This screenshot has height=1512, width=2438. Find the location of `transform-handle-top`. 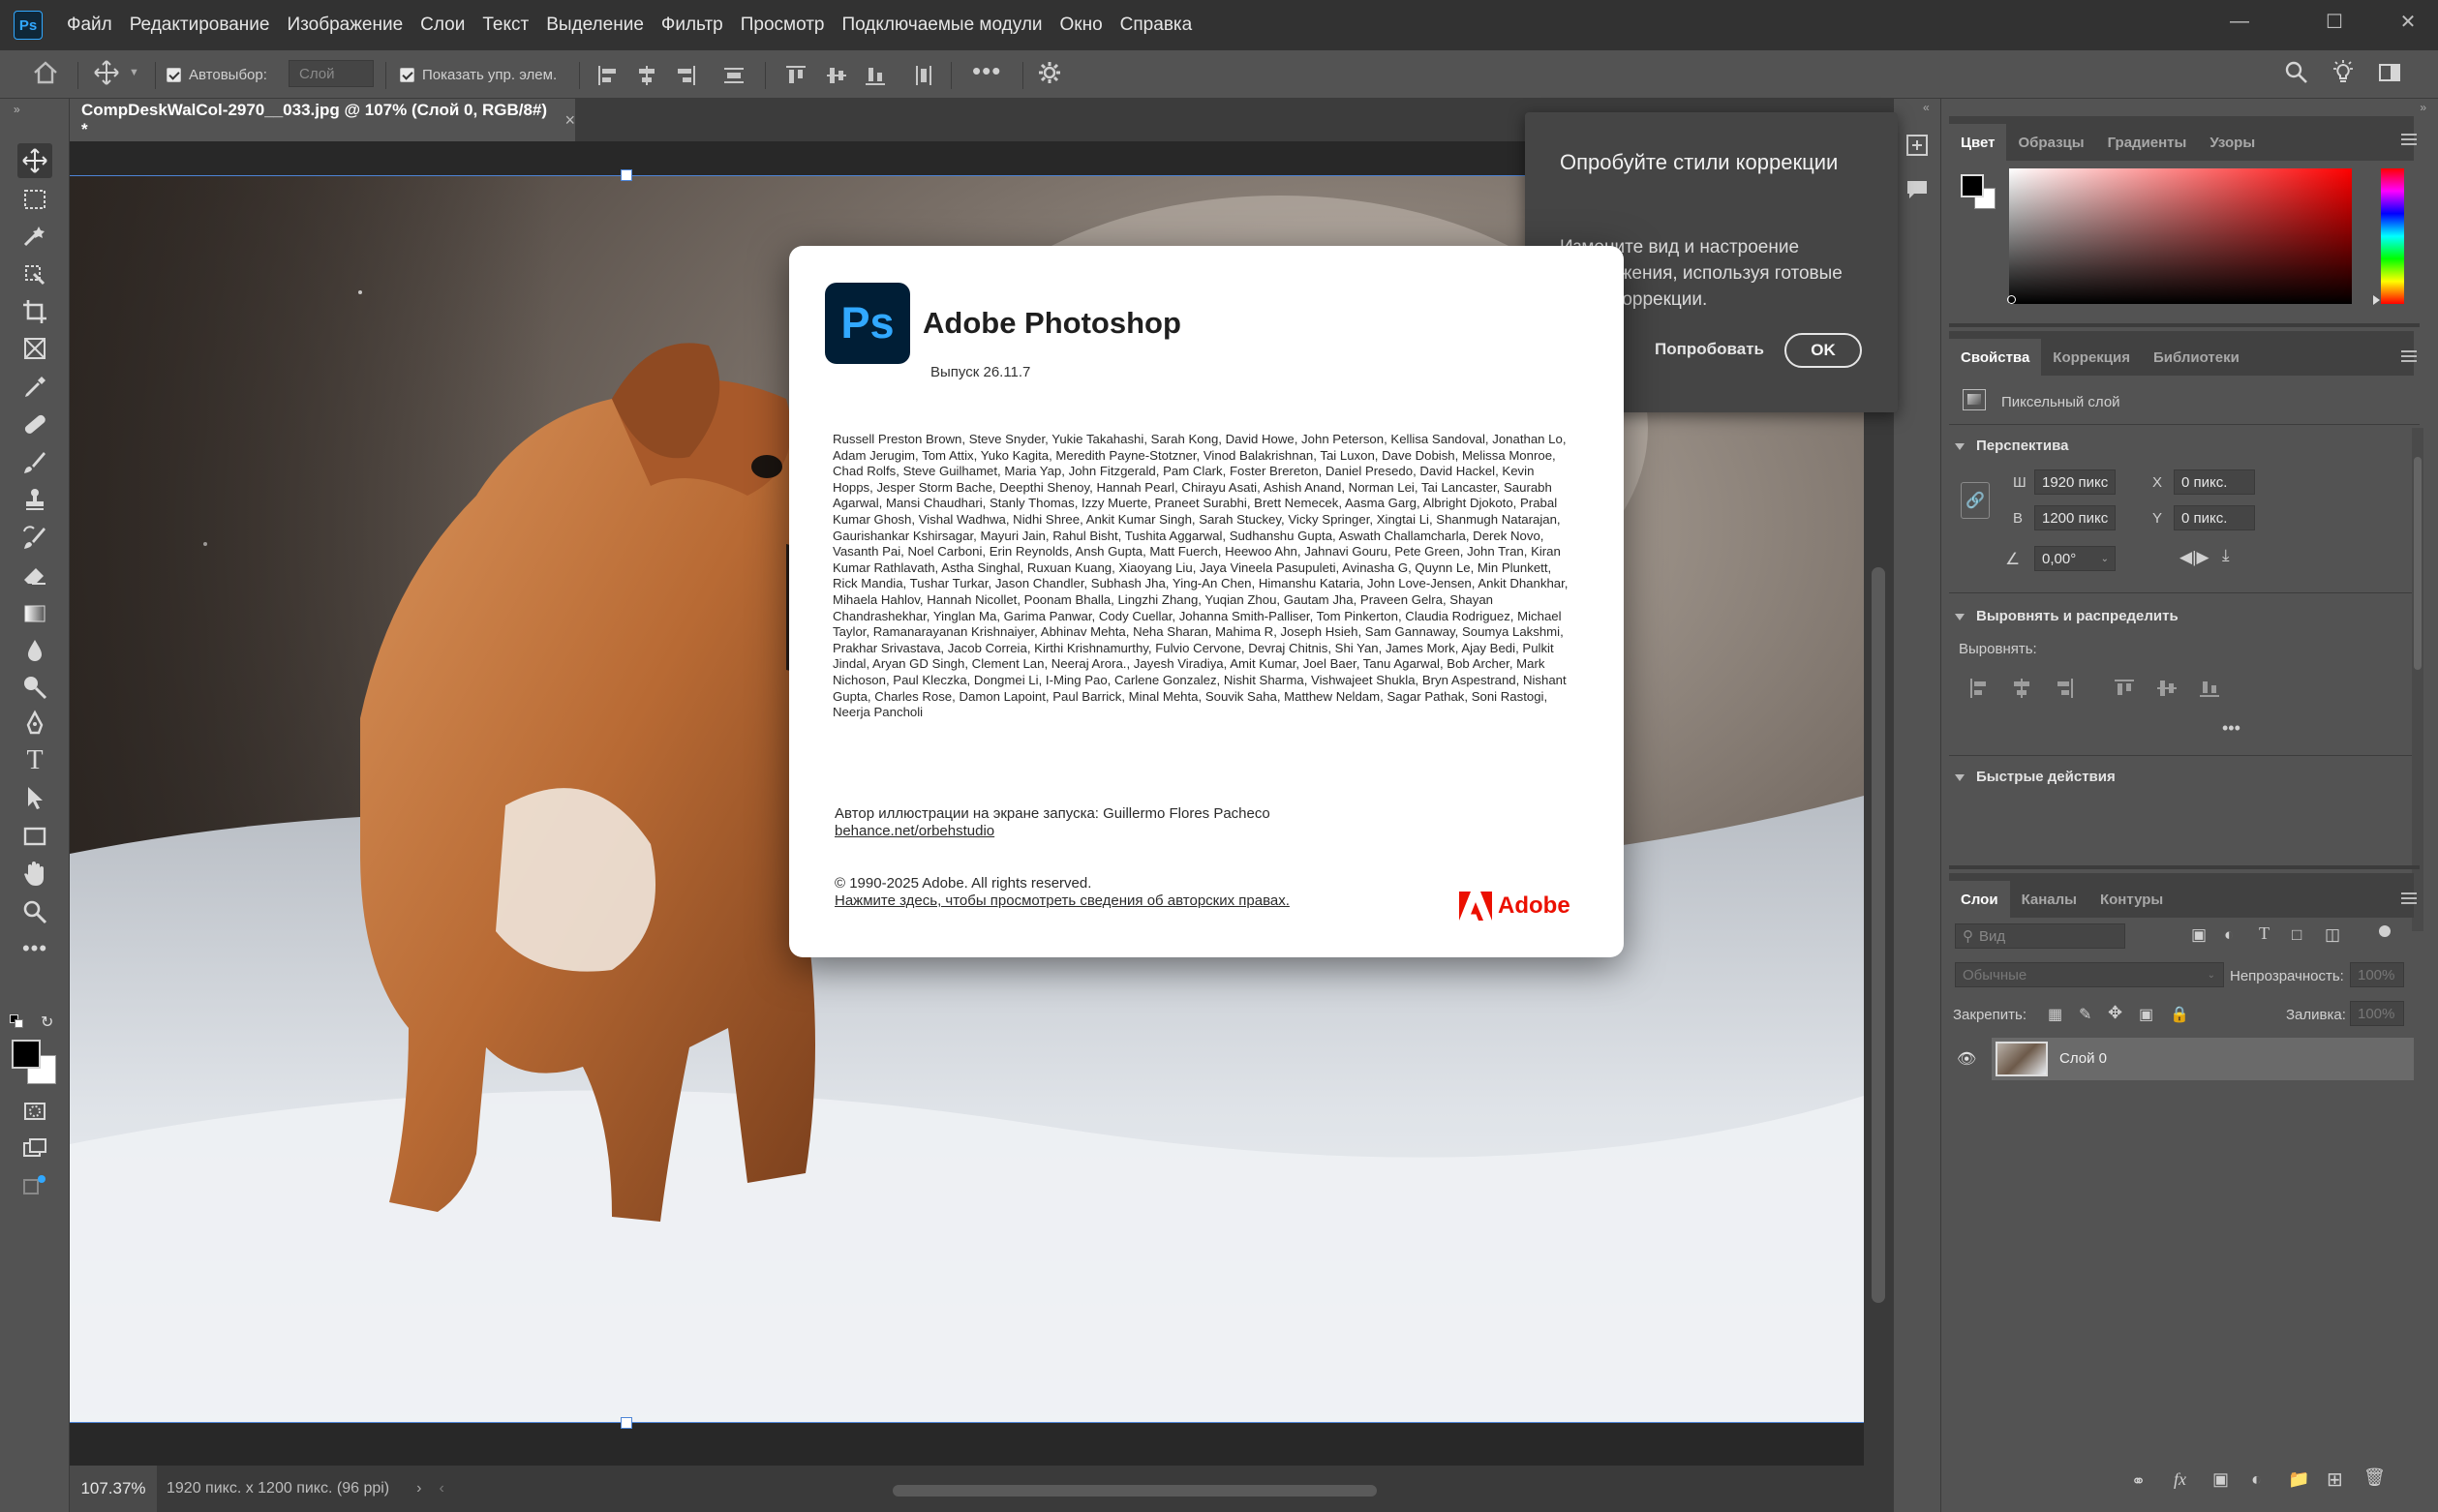

transform-handle-top is located at coordinates (626, 175).